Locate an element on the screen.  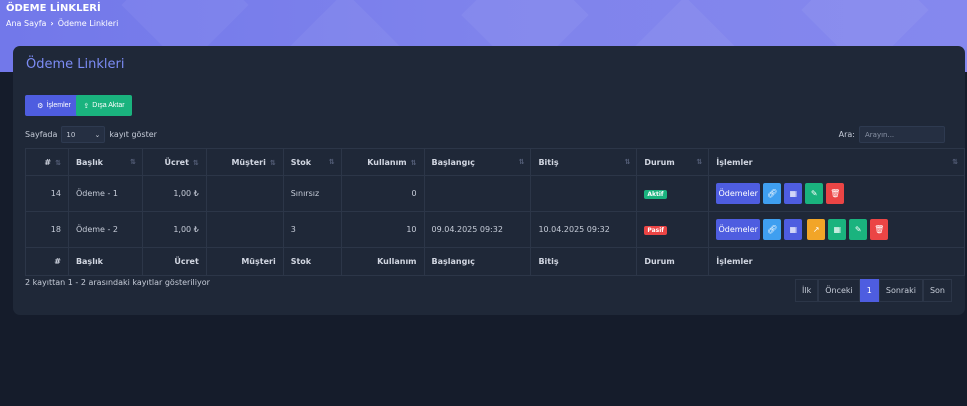
footer-id: # is located at coordinates (47, 261).